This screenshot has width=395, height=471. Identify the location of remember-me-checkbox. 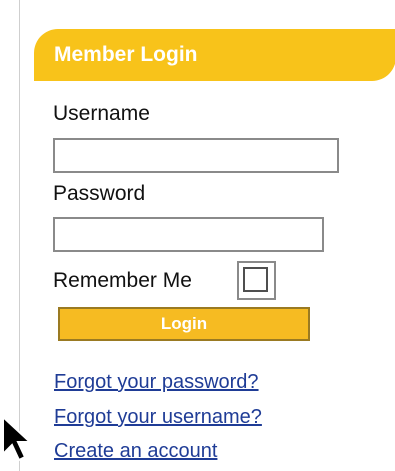
(256, 280).